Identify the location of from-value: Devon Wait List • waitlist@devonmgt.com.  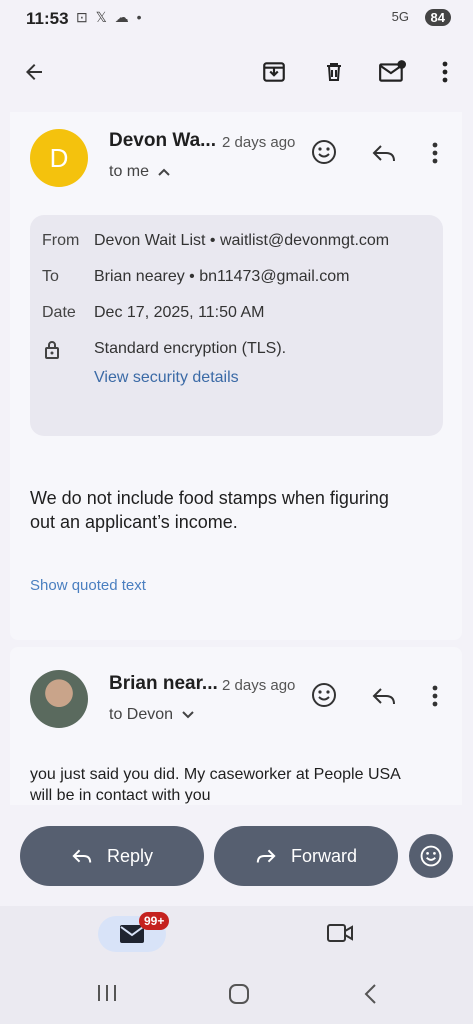
(242, 240).